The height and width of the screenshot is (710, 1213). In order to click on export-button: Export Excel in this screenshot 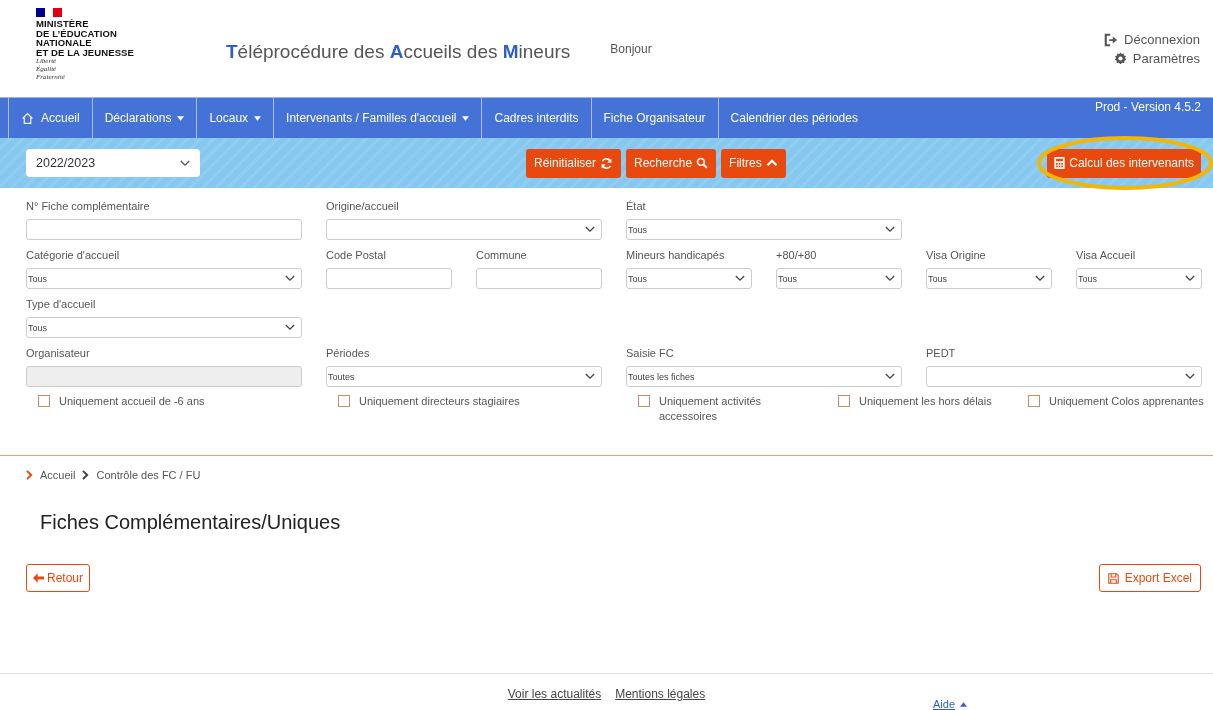, I will do `click(1149, 578)`.